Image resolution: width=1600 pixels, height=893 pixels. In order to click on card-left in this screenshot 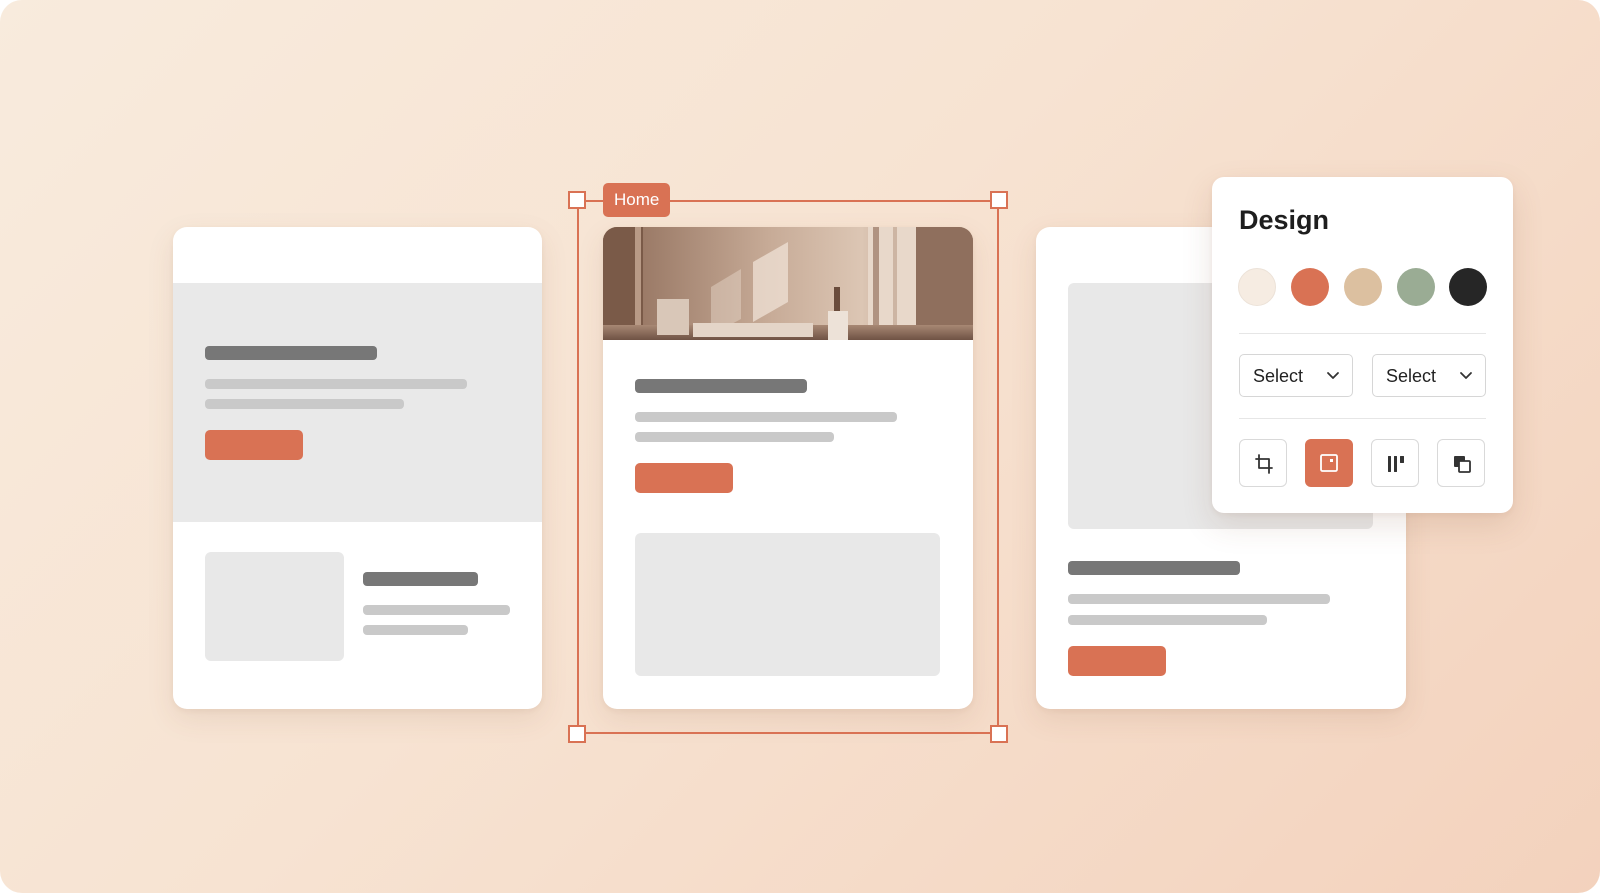, I will do `click(357, 468)`.